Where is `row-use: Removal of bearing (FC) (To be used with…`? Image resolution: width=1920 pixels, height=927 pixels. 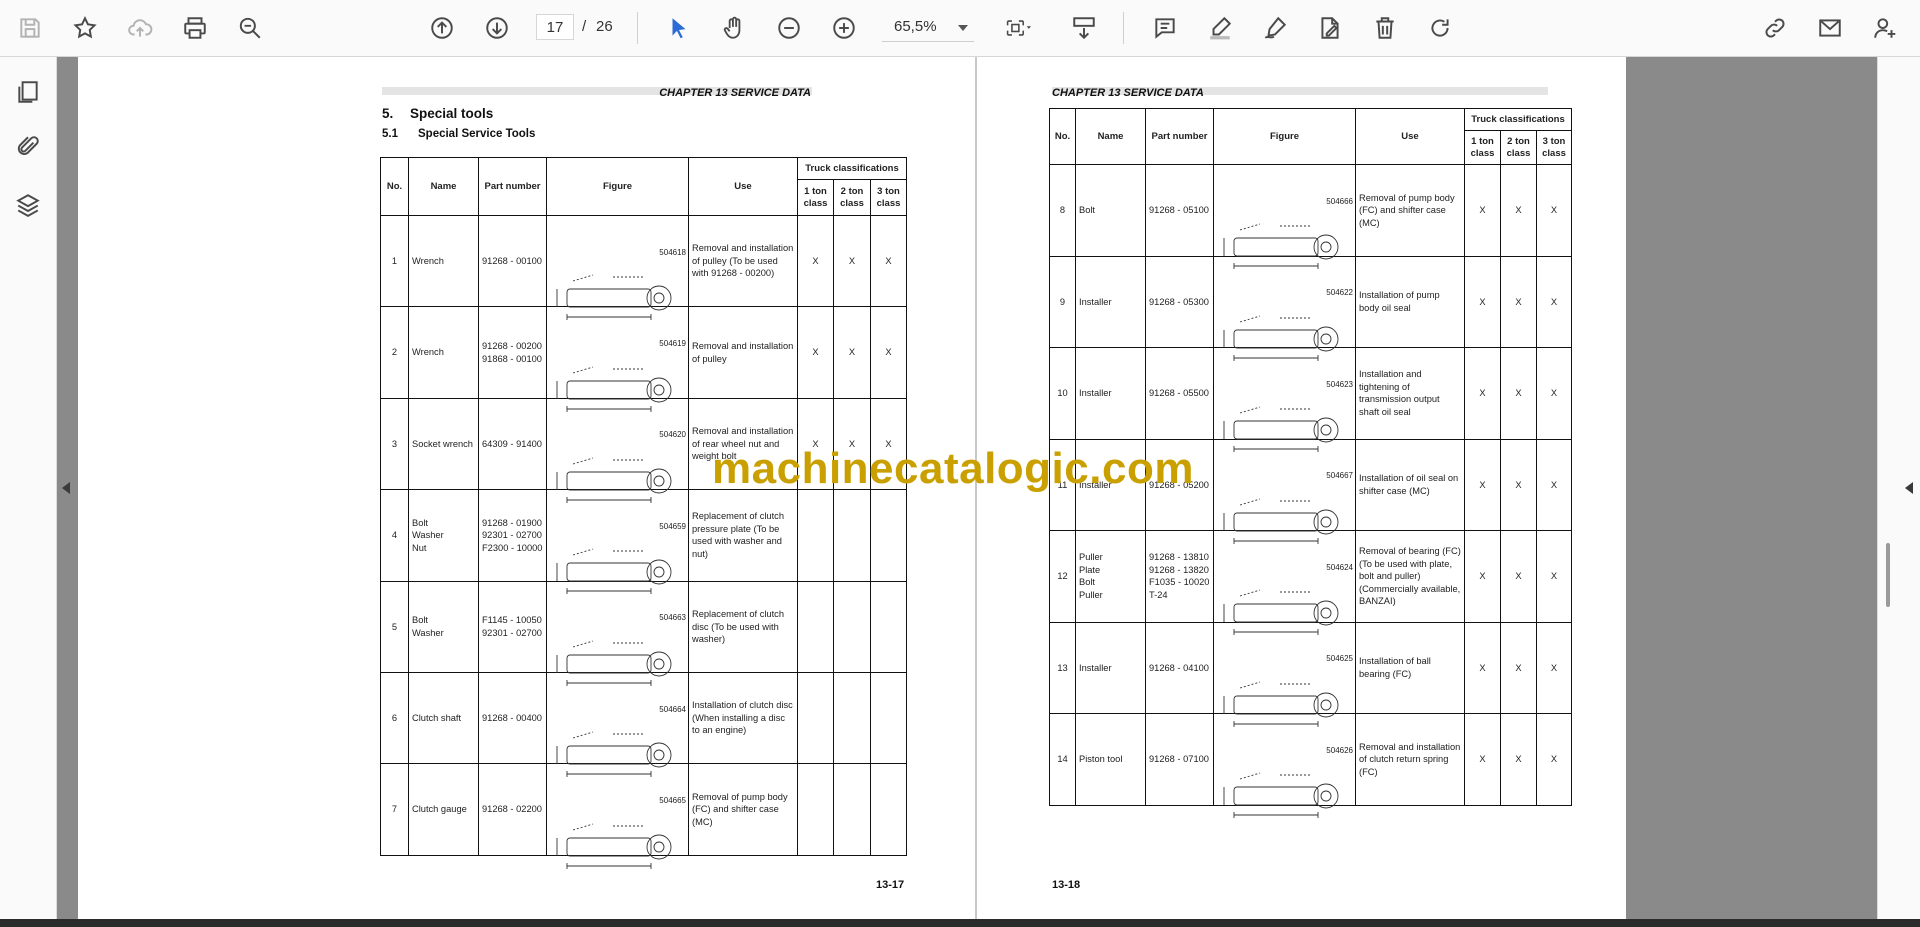 row-use: Removal of bearing (FC) (To be used with… is located at coordinates (1410, 576).